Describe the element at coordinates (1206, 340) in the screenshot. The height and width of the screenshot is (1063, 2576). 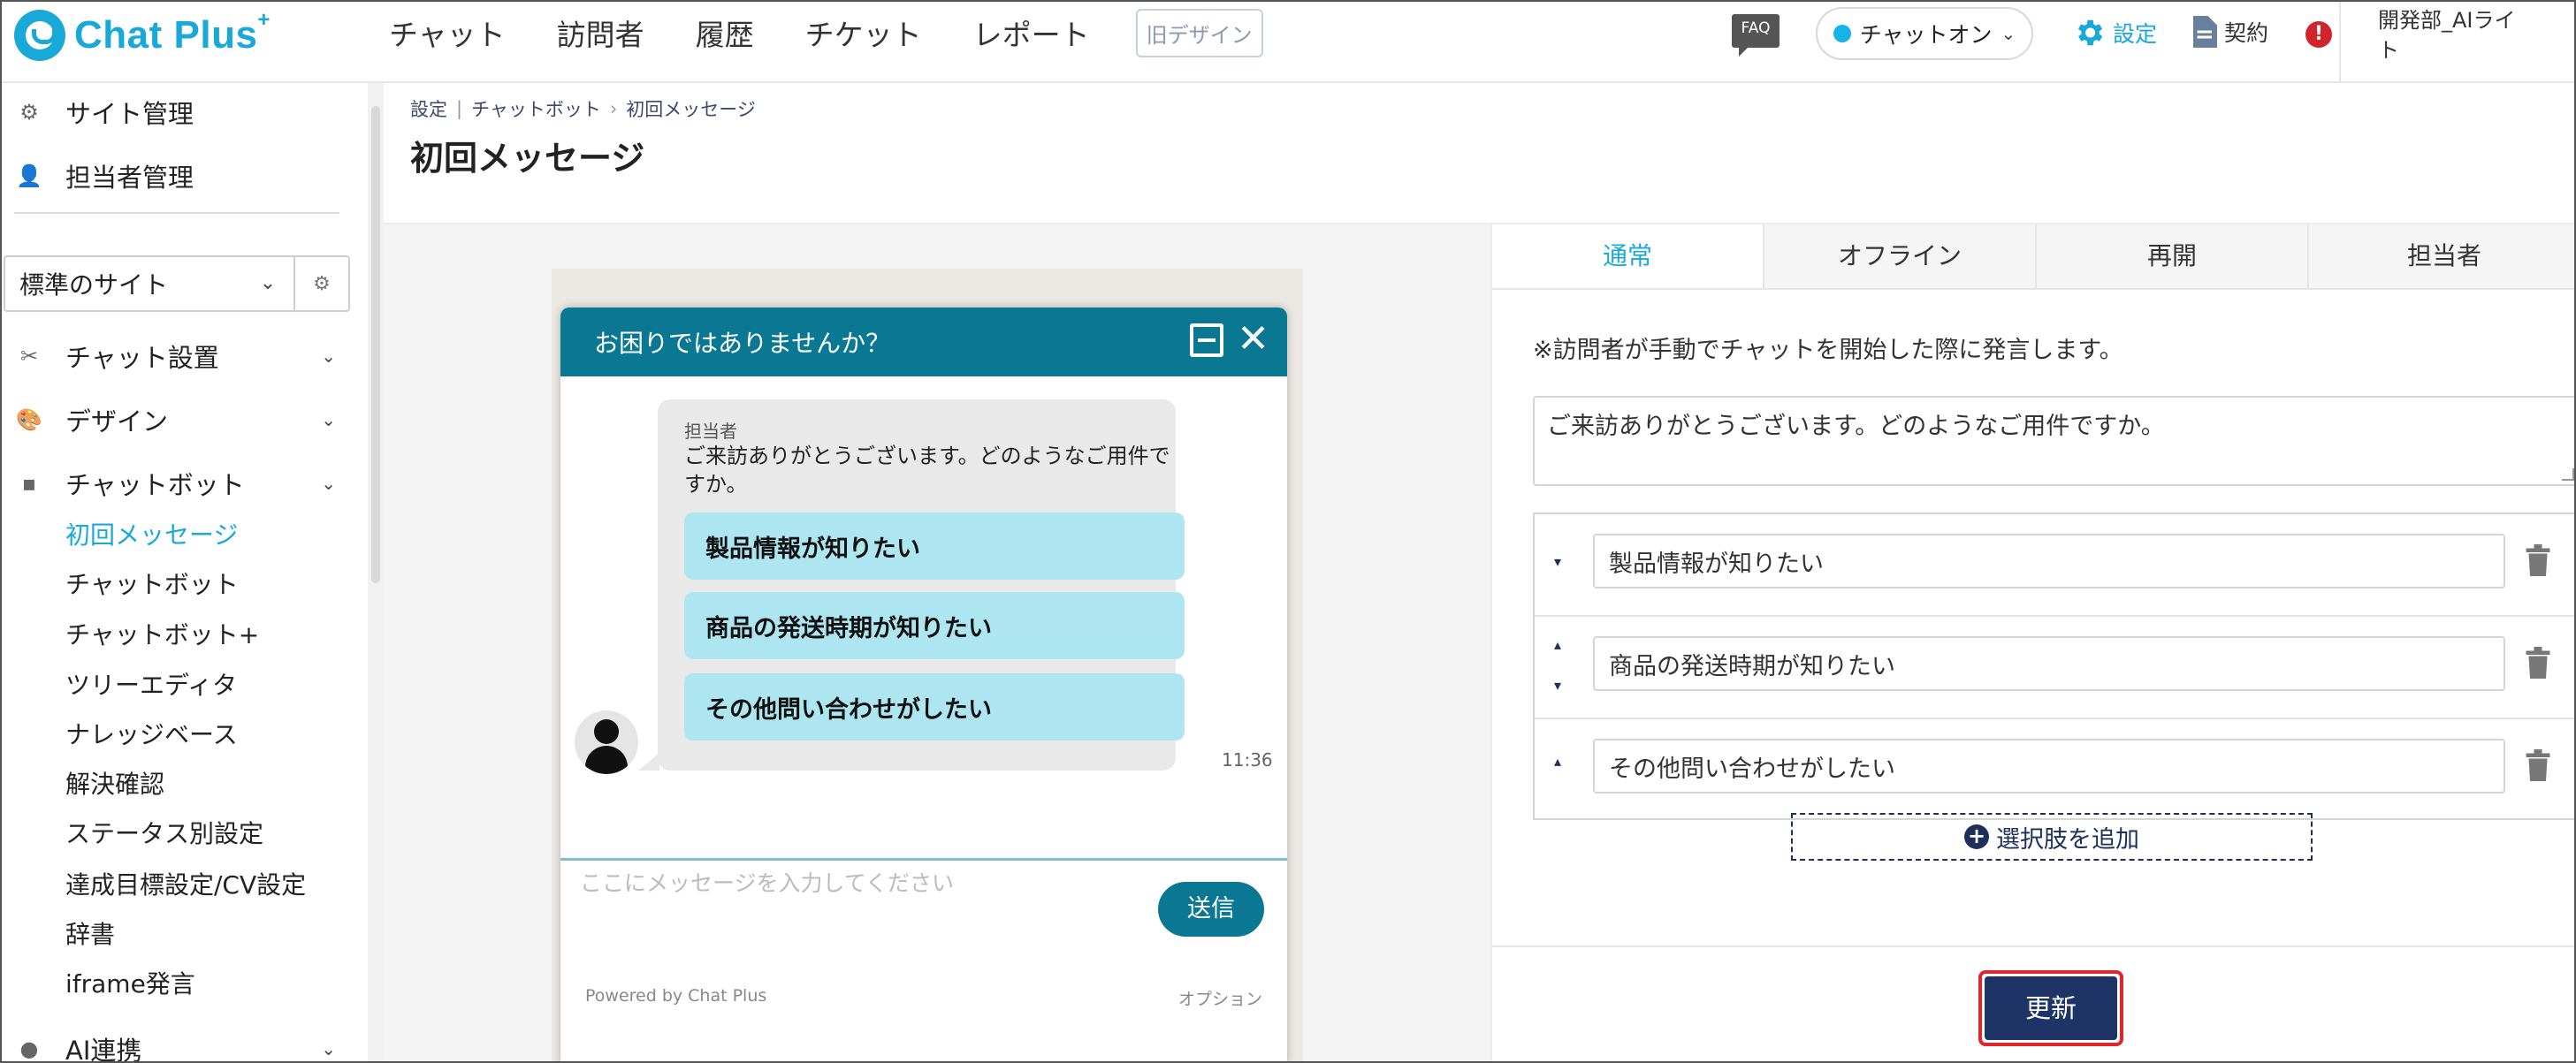
I see `minimize-icon` at that location.